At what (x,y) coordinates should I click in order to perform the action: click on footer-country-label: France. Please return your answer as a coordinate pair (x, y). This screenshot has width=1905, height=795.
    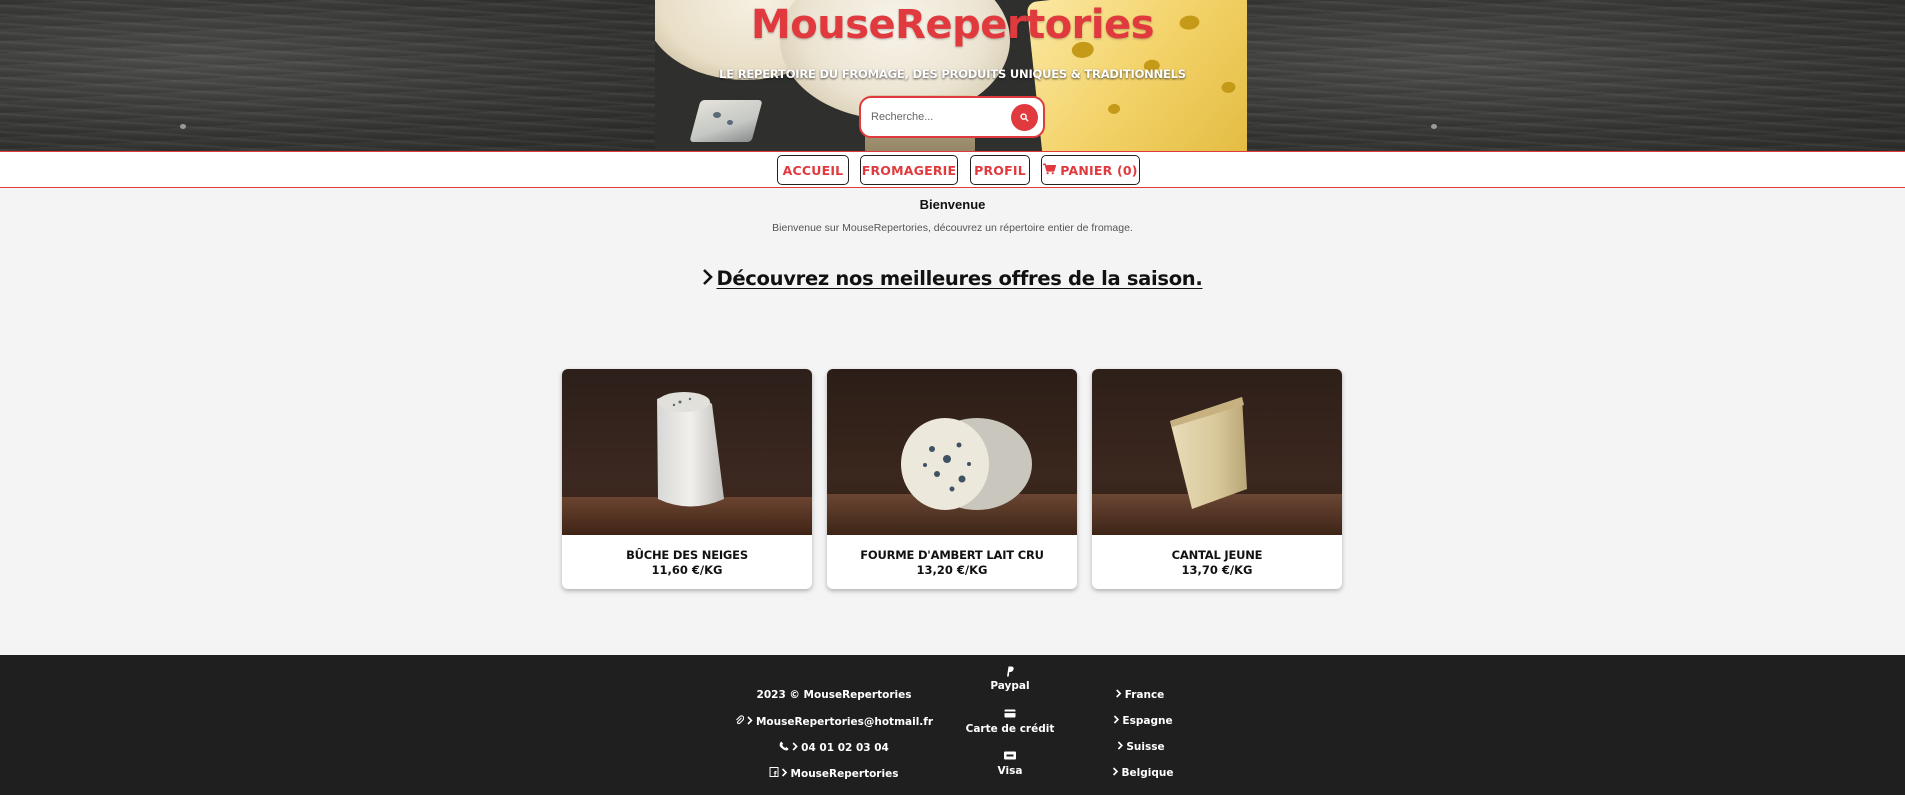
    Looking at the image, I should click on (1144, 695).